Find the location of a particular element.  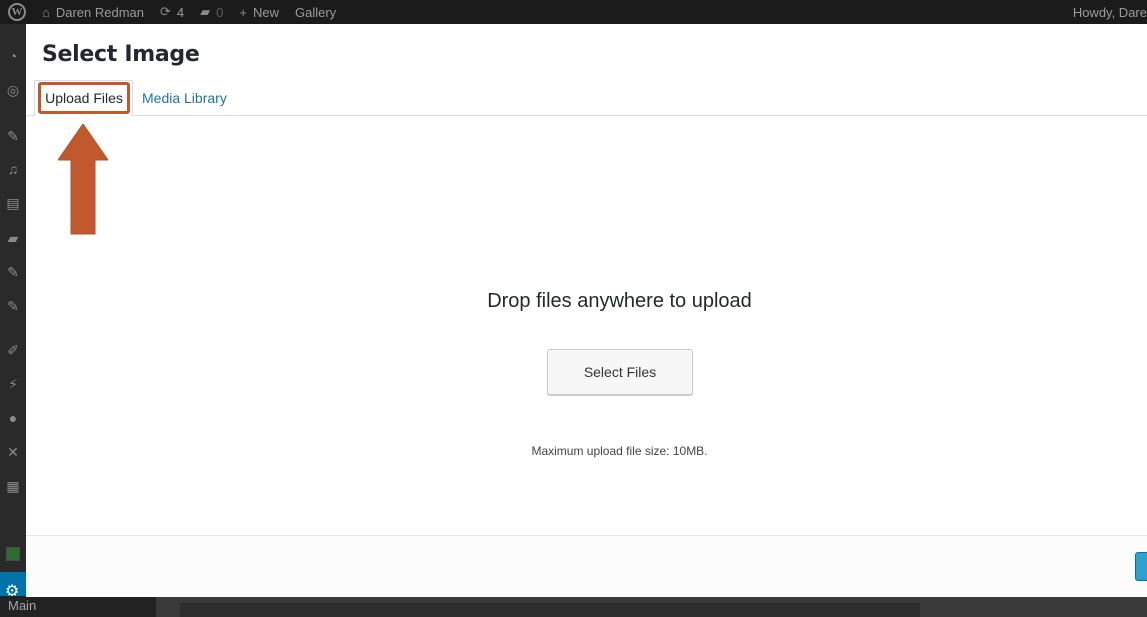

modal-footer is located at coordinates (586, 566).